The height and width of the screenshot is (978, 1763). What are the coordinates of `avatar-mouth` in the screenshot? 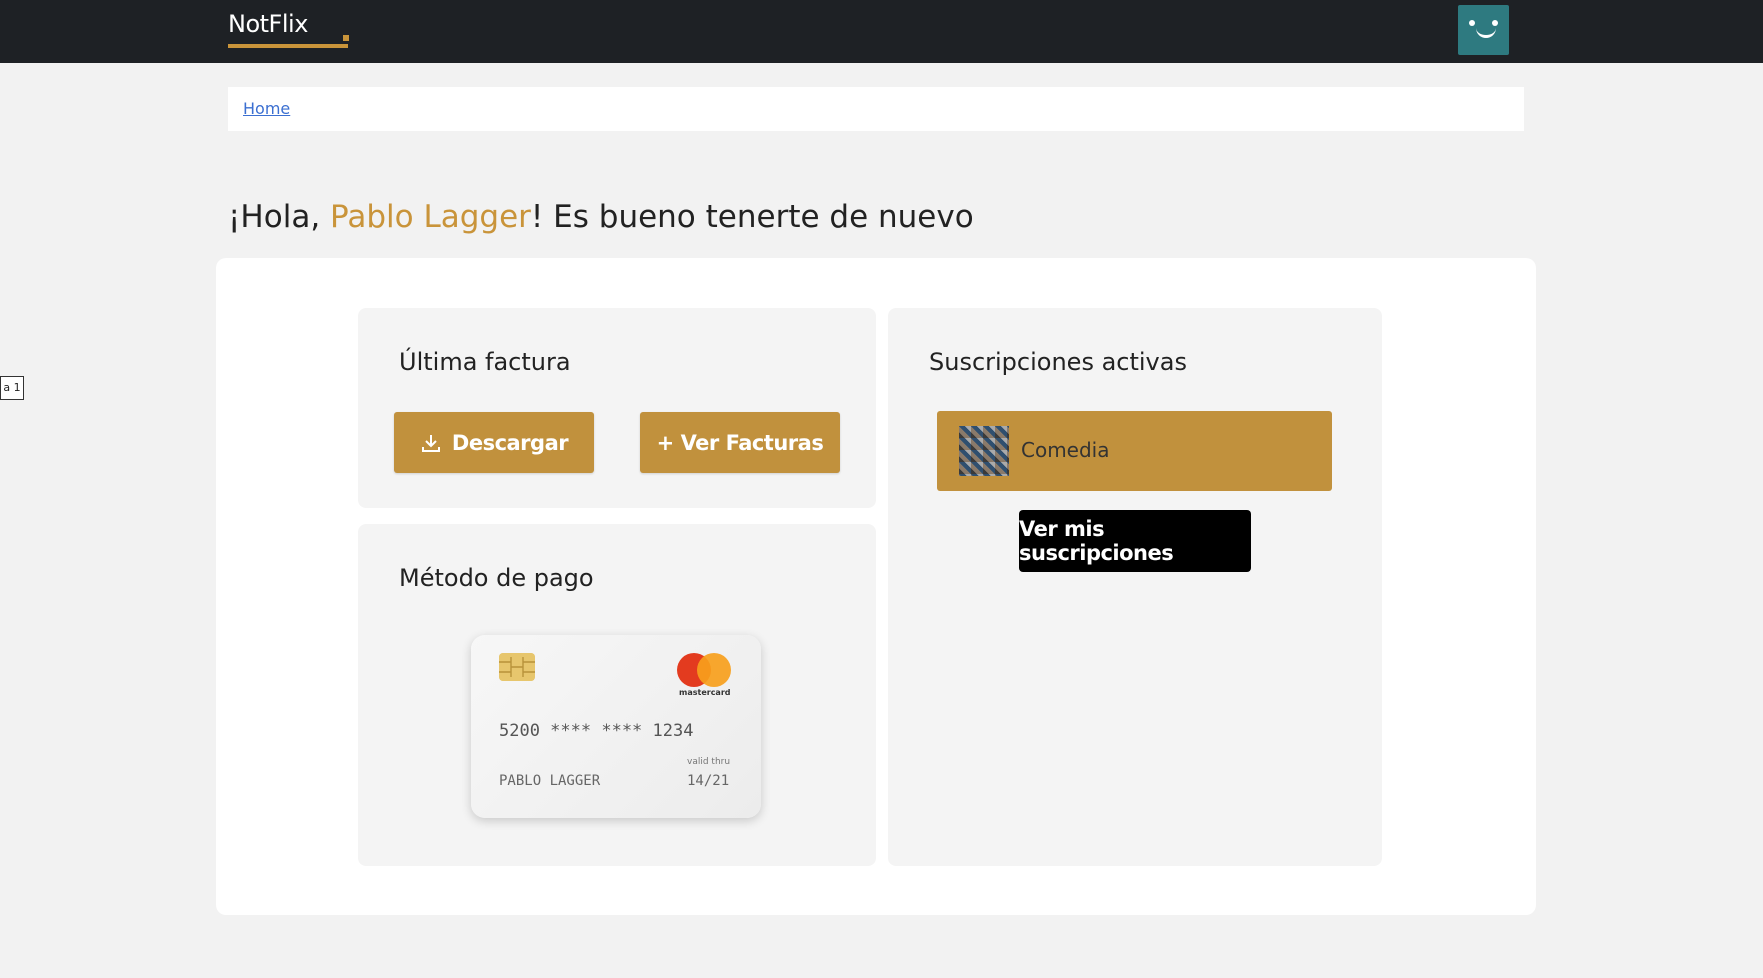 It's located at (1486, 31).